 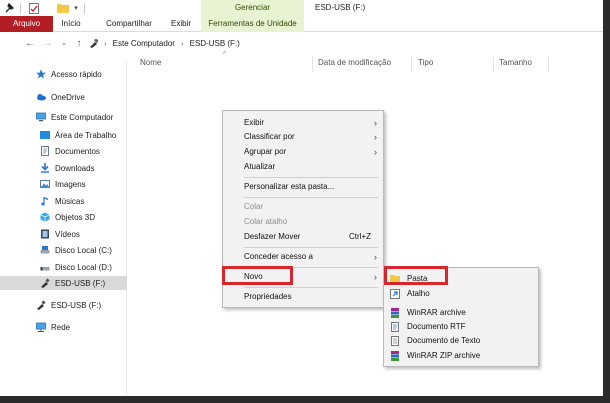 What do you see at coordinates (395, 327) in the screenshot?
I see `rtf-document-icon` at bounding box center [395, 327].